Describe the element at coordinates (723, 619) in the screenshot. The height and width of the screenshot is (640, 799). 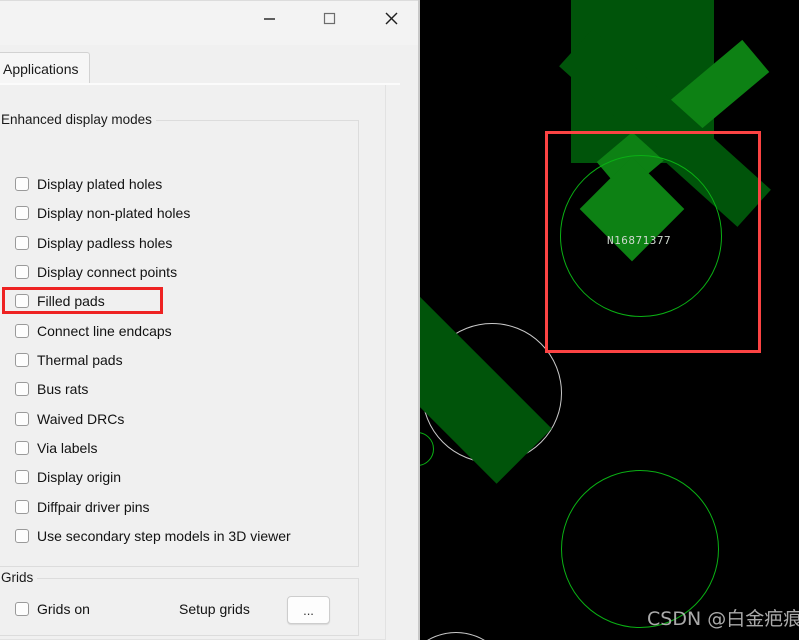
I see `watermark-text: CSDN @白金疤痕` at that location.